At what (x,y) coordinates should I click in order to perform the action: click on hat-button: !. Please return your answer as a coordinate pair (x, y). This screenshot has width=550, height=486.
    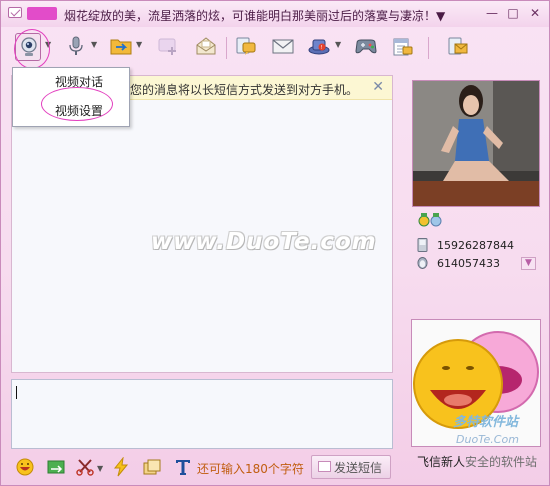
    Looking at the image, I should click on (319, 47).